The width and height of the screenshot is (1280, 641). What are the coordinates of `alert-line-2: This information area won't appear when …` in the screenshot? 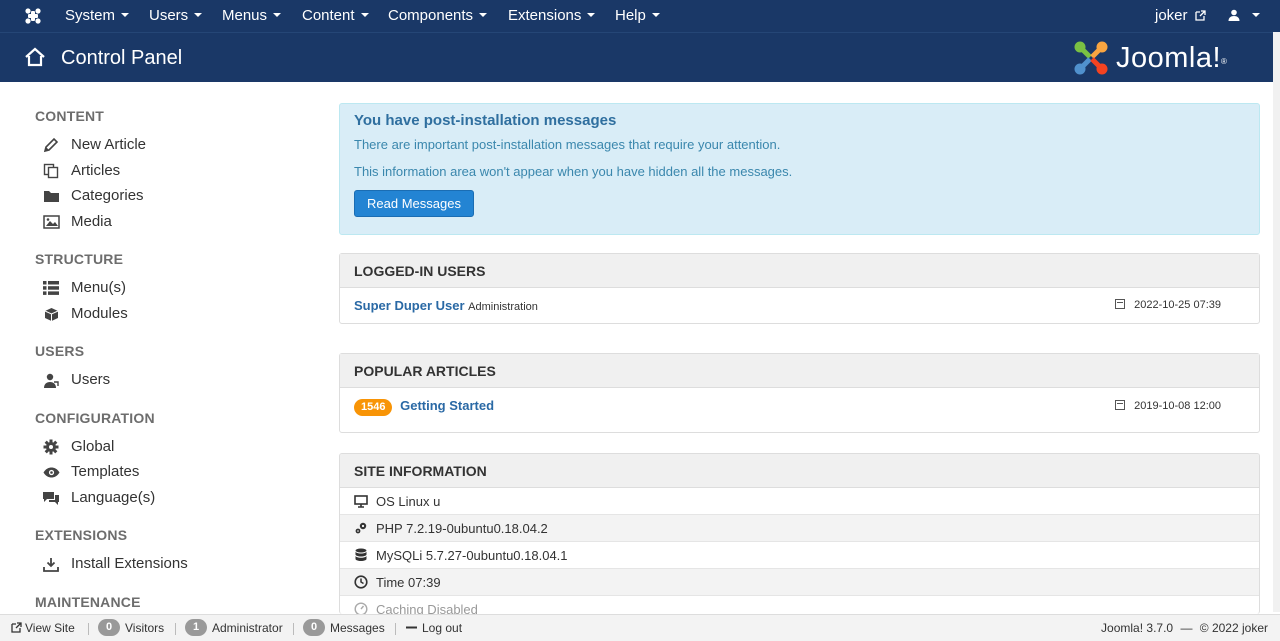 It's located at (573, 171).